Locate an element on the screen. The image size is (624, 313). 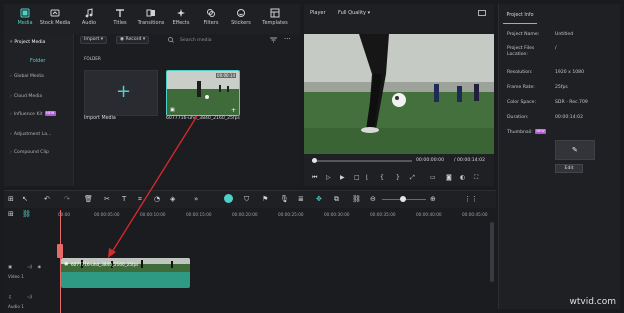
watermark: wtvid.com is located at coordinates (592, 302).